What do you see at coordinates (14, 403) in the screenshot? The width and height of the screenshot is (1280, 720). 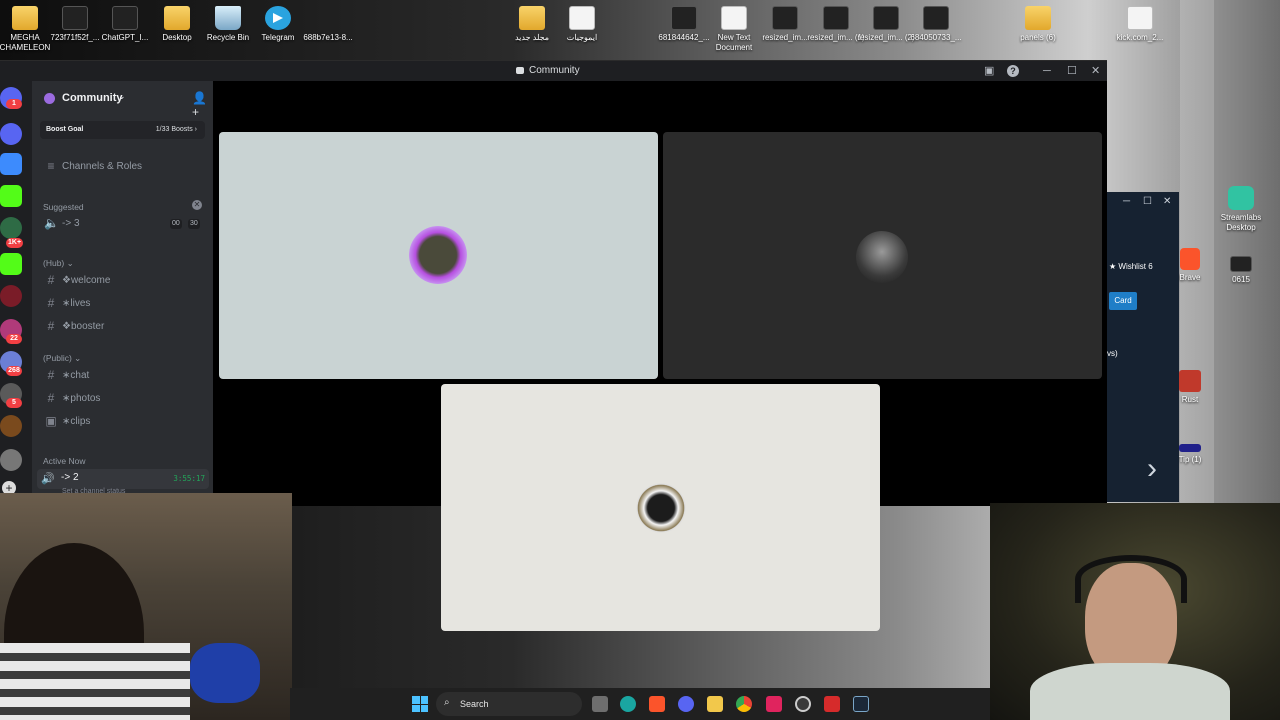 I see `notification-badge: 5` at bounding box center [14, 403].